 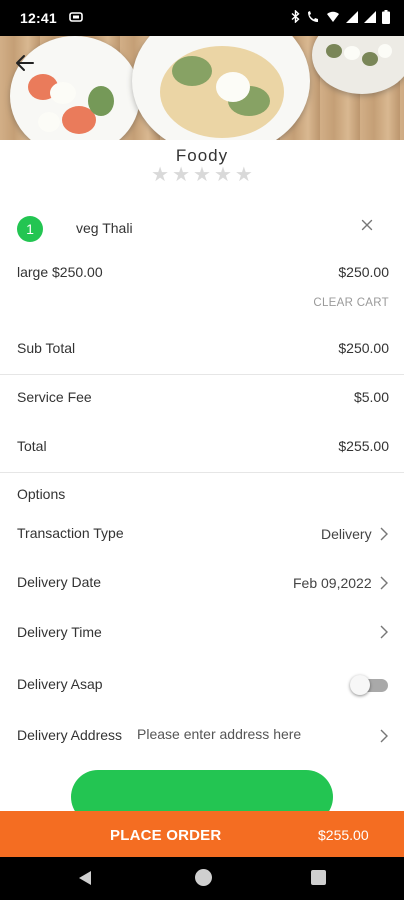 I want to click on subtotal-label: Sub Total, so click(x=46, y=348).